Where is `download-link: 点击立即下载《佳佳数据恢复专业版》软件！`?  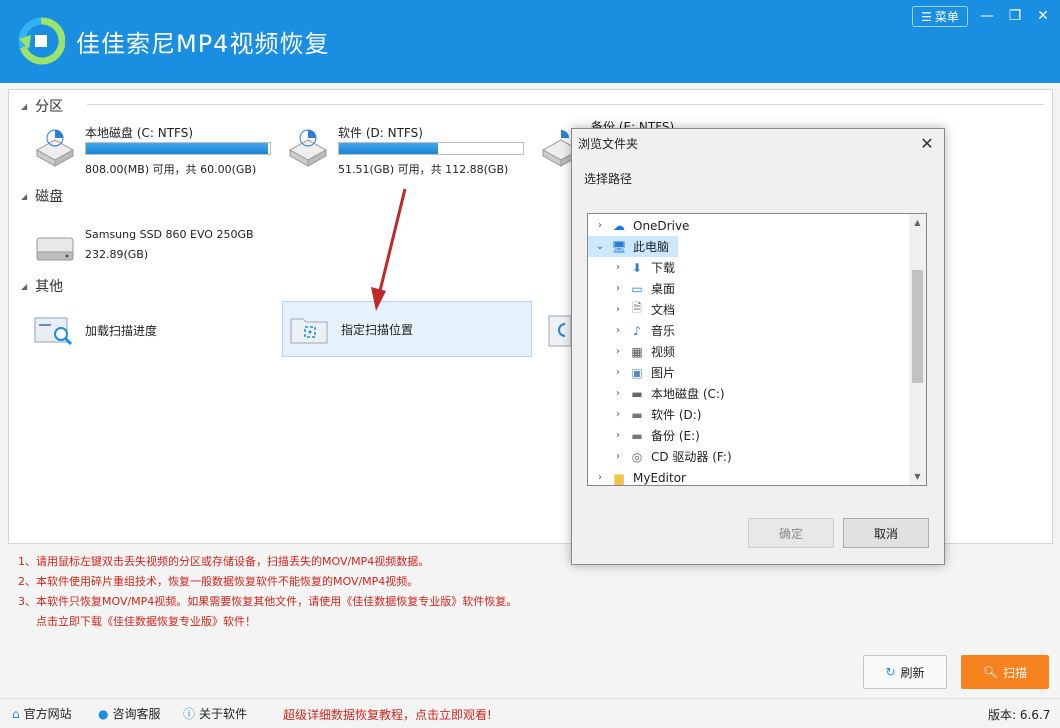 download-link: 点击立即下载《佳佳数据恢复专业版》软件！ is located at coordinates (267, 622).